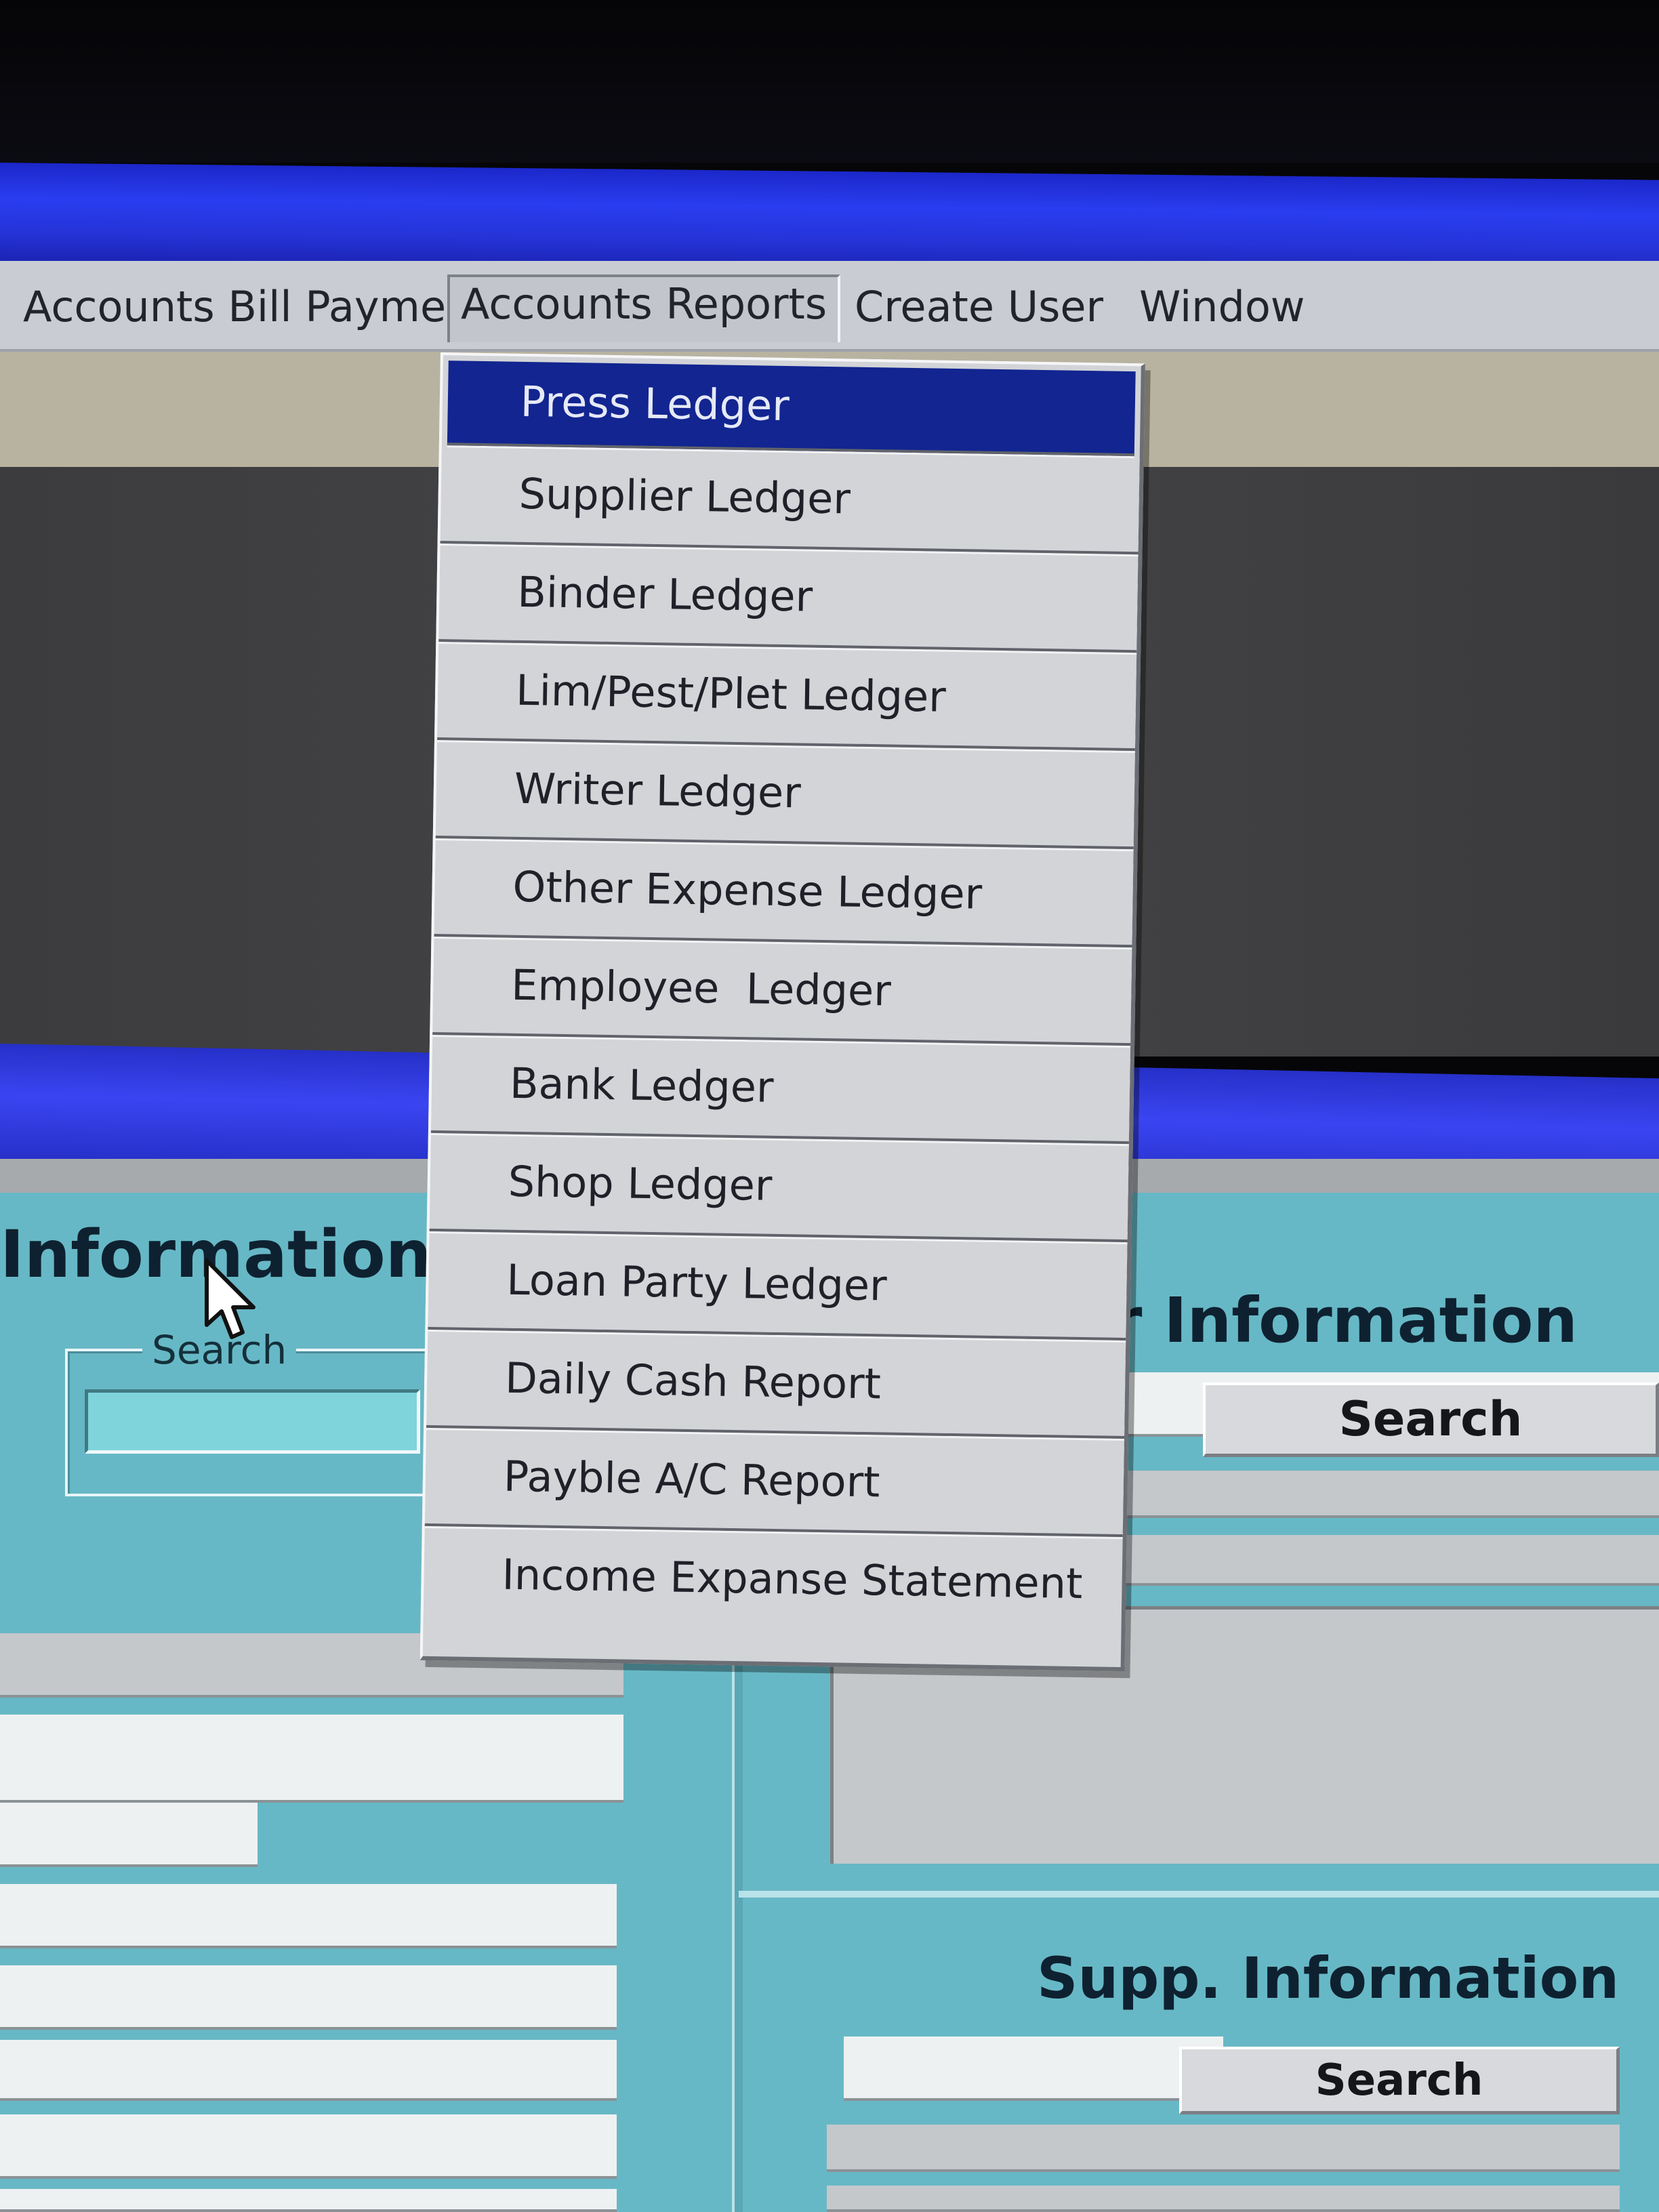 The image size is (1659, 2212). What do you see at coordinates (737, 1930) in the screenshot?
I see `form-divider-vertical` at bounding box center [737, 1930].